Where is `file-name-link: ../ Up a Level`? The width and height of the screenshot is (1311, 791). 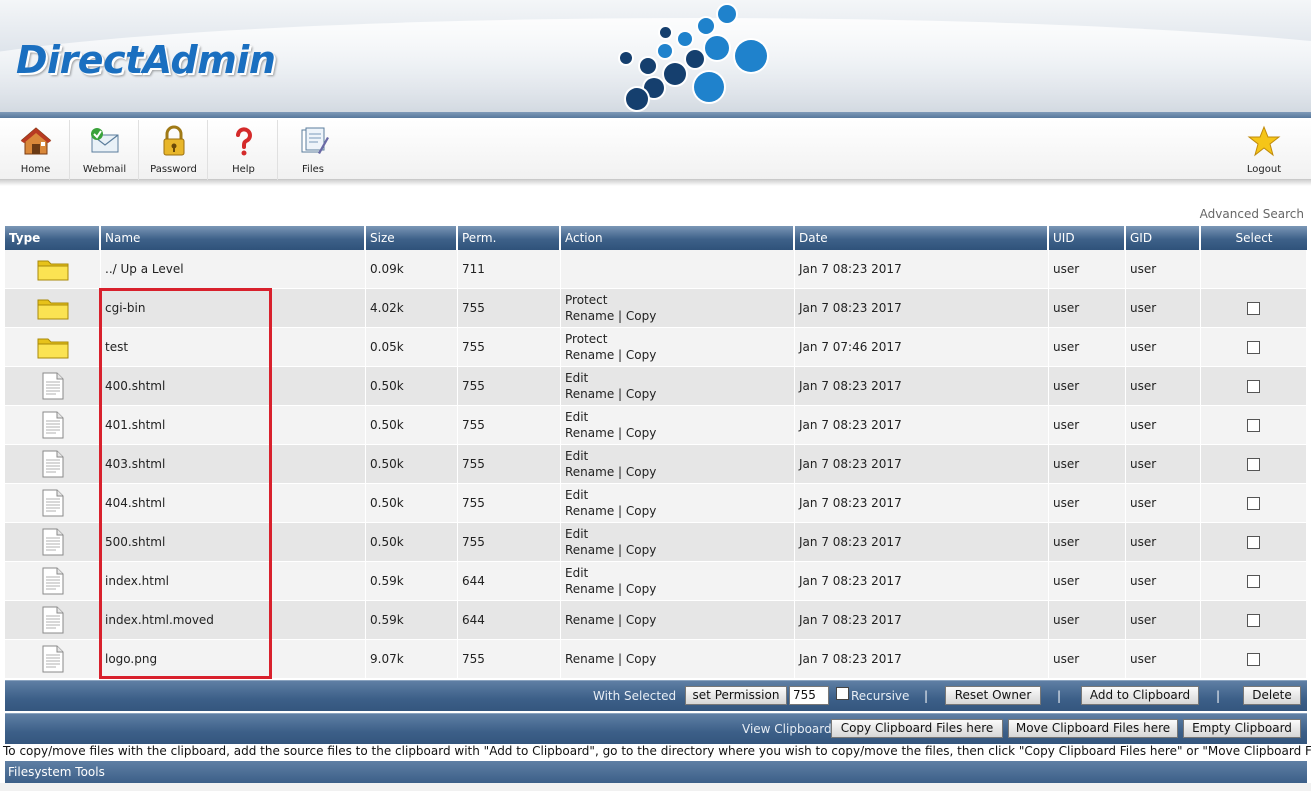
file-name-link: ../ Up a Level is located at coordinates (144, 269).